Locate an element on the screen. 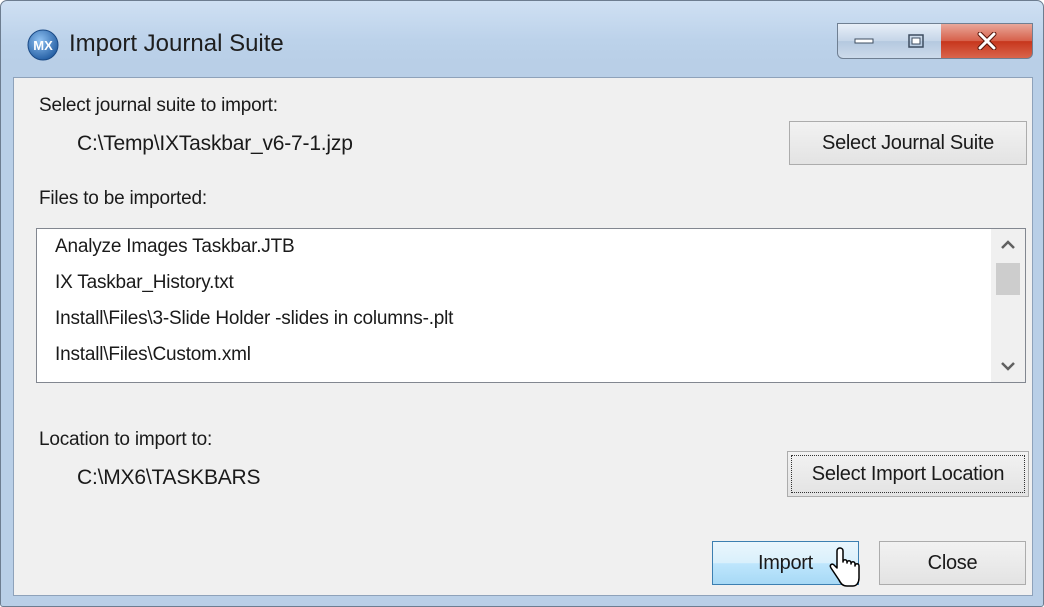 The image size is (1044, 607). mouse-pointer-icon is located at coordinates (844, 567).